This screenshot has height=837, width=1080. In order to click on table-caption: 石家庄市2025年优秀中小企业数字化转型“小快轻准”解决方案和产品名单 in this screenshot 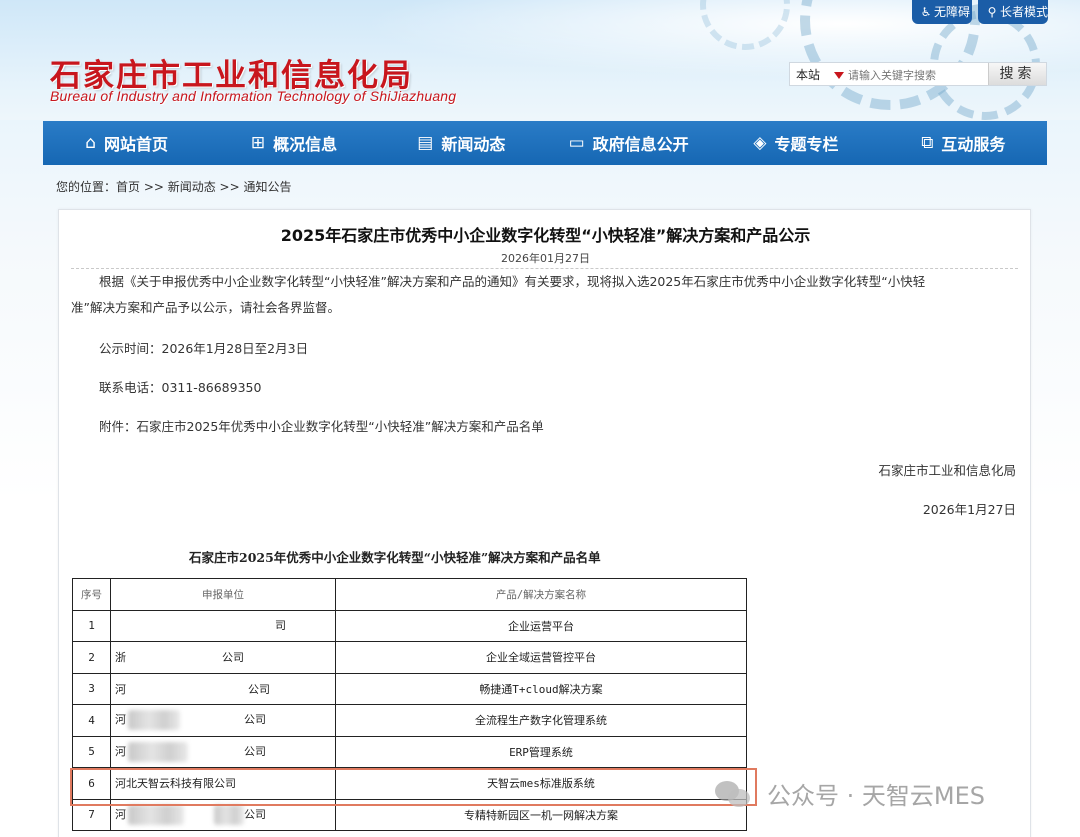, I will do `click(395, 557)`.